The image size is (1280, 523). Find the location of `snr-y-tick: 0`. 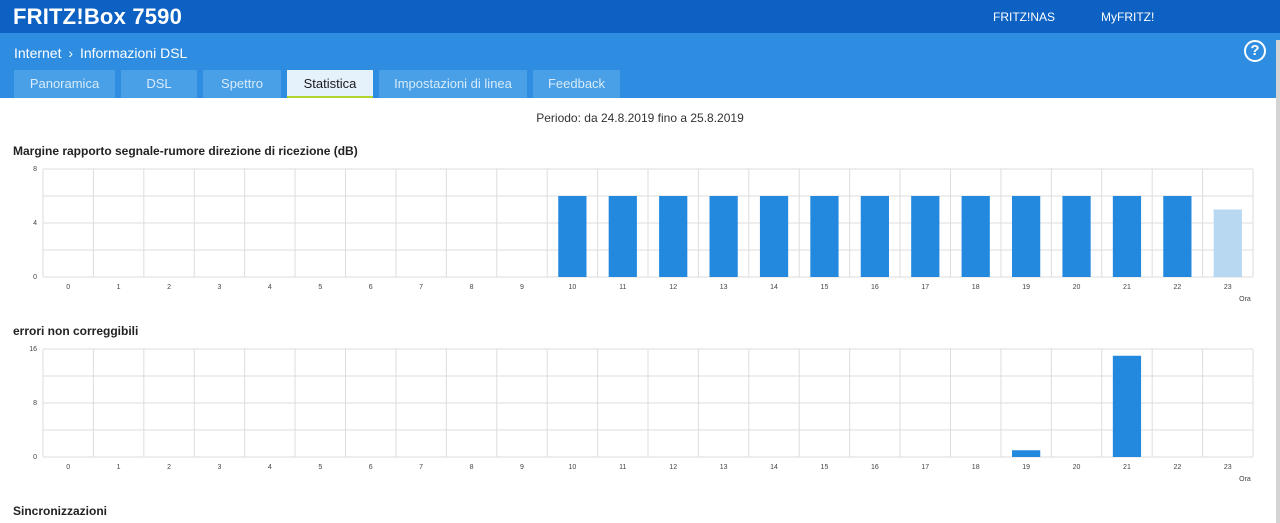

snr-y-tick: 0 is located at coordinates (35, 277).